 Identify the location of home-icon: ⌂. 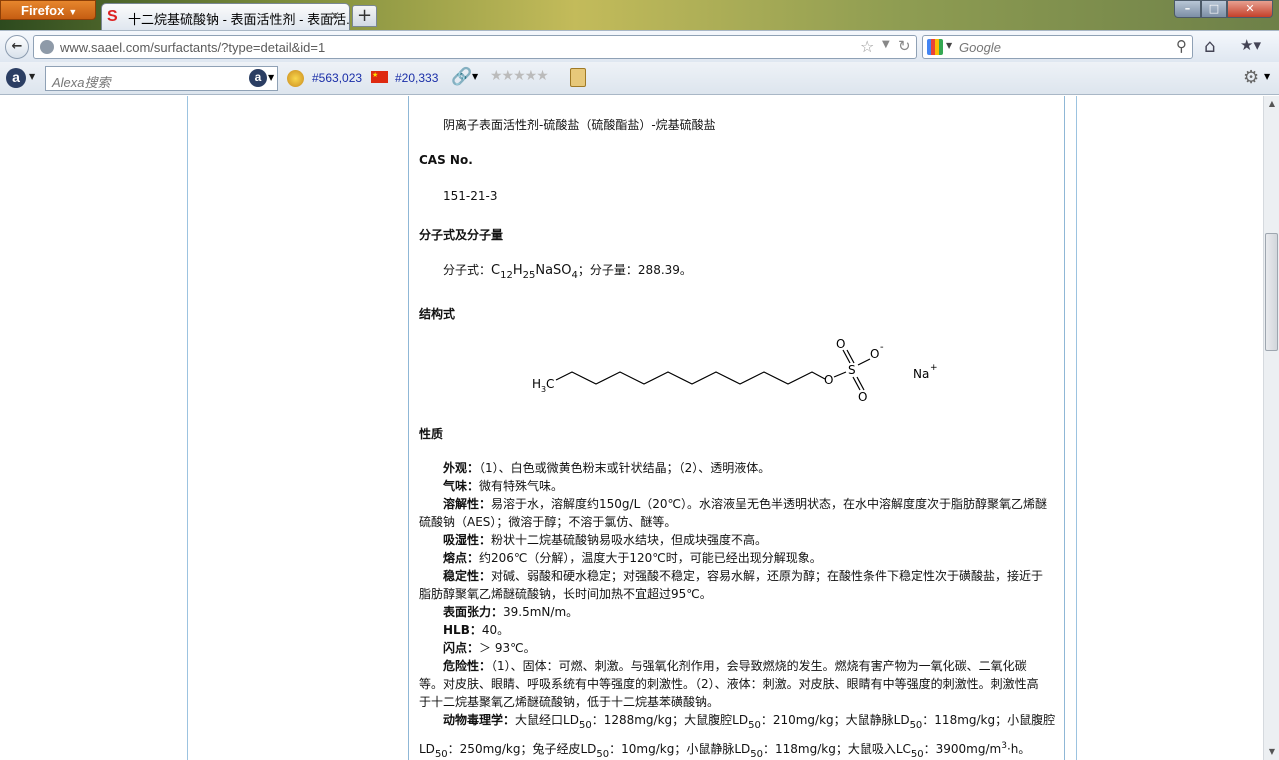
(1209, 46).